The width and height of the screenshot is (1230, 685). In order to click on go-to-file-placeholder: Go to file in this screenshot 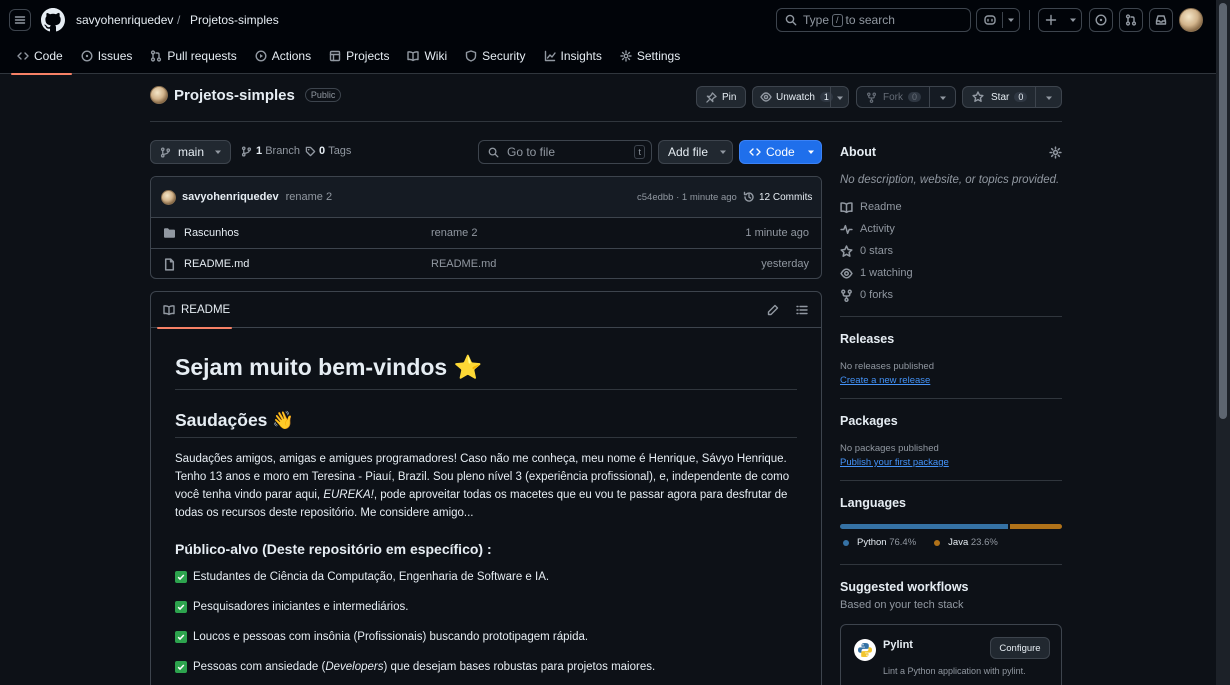, I will do `click(531, 152)`.